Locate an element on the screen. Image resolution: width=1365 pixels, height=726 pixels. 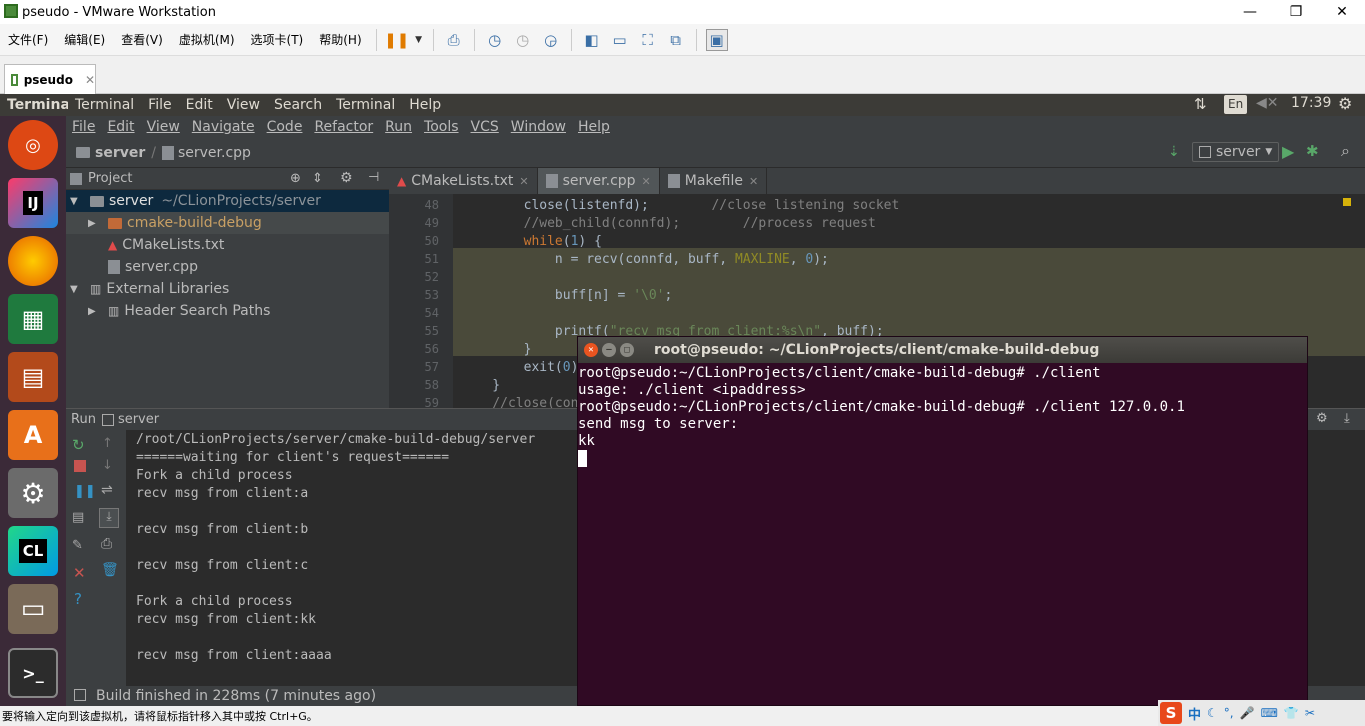
breadcrumb-server: server is located at coordinates (120, 153).